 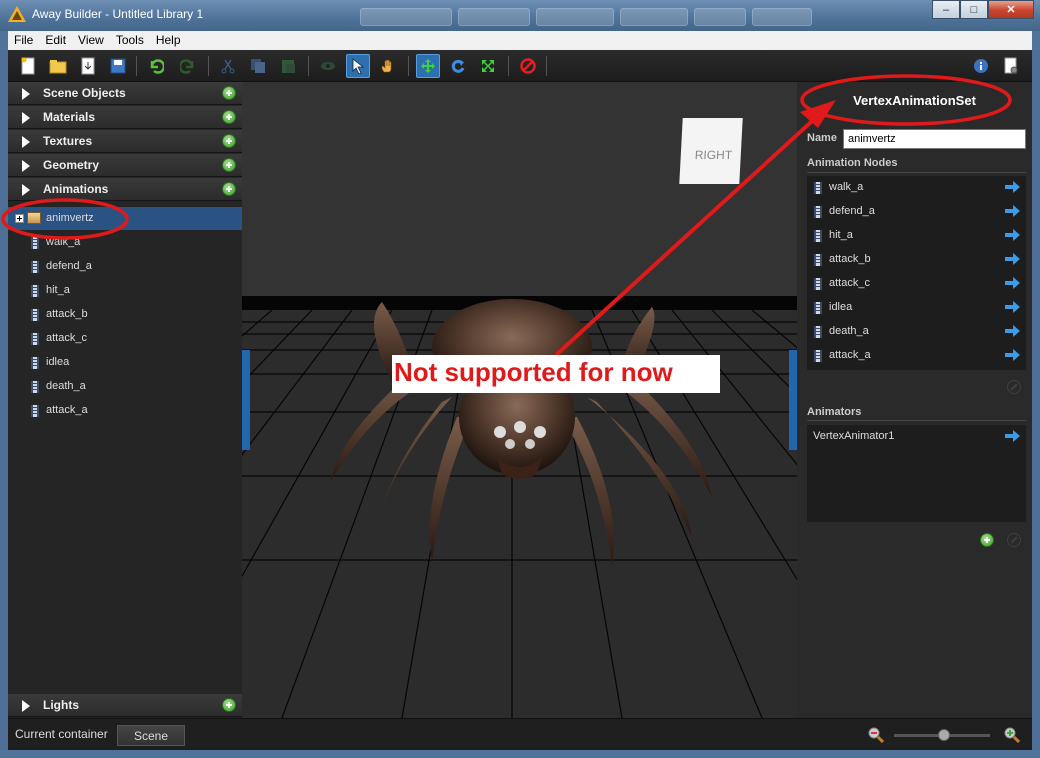 I want to click on expand-icon, so click(x=19, y=218).